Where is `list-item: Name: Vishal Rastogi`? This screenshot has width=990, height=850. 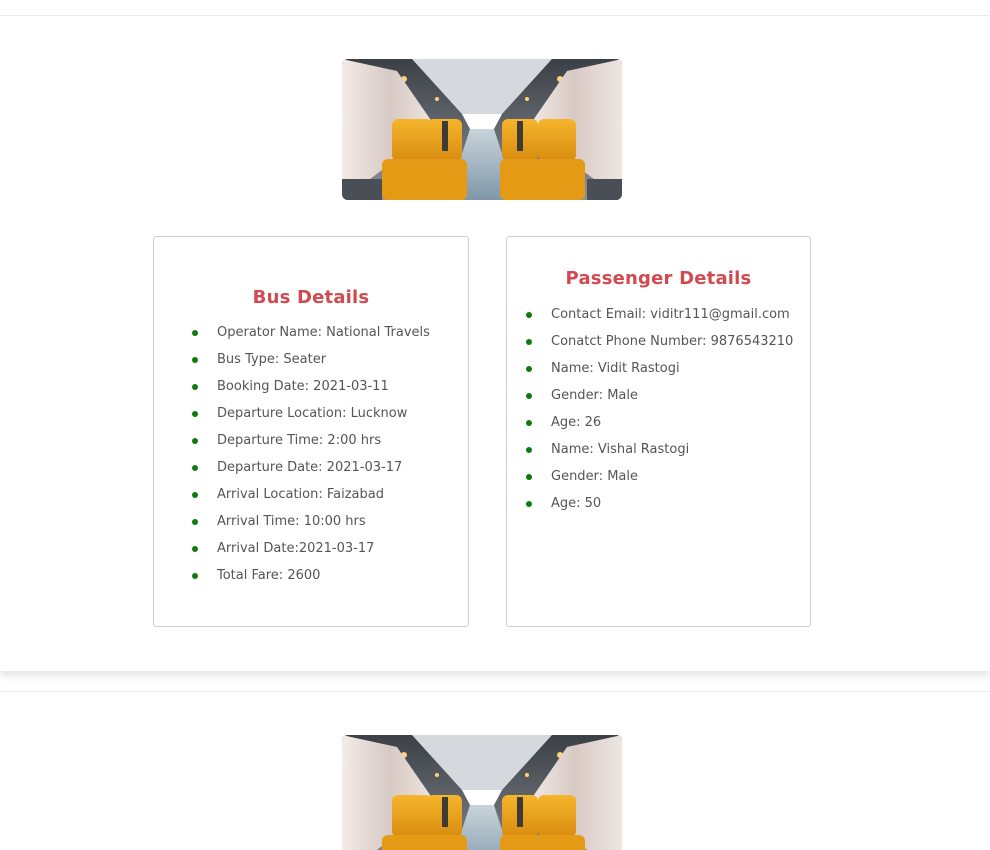
list-item: Name: Vishal Rastogi is located at coordinates (658, 454).